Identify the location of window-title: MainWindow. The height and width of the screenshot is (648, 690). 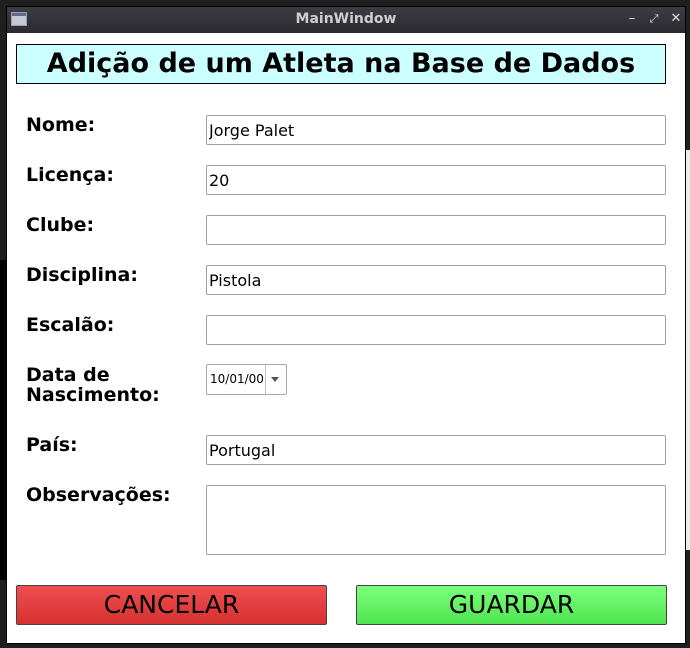
(346, 19).